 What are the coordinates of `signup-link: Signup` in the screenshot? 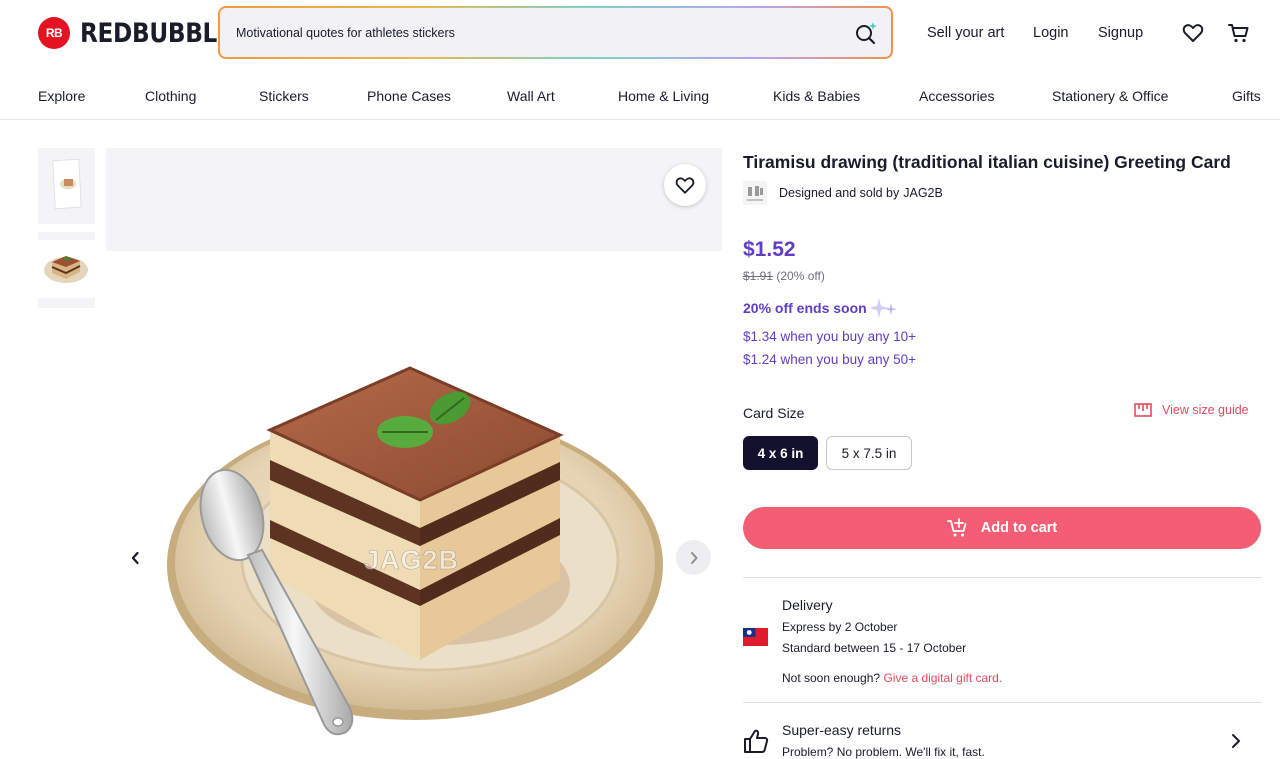 It's located at (1120, 33).